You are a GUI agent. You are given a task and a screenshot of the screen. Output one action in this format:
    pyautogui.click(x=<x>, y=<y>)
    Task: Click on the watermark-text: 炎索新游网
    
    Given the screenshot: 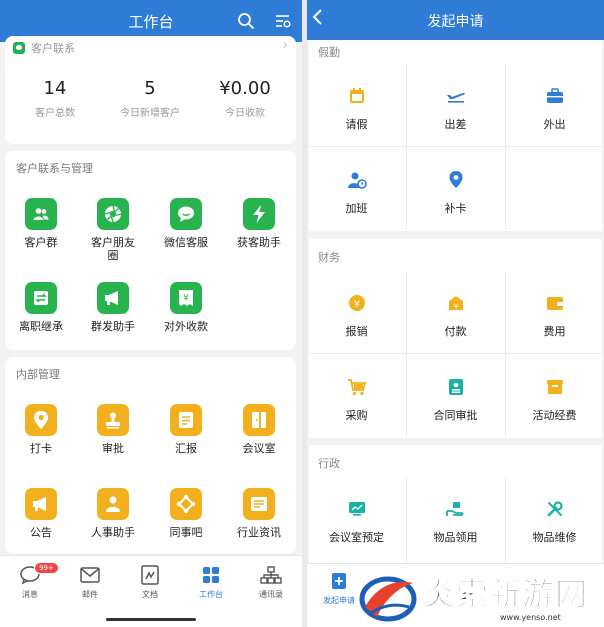 What is the action you would take?
    pyautogui.click(x=505, y=594)
    